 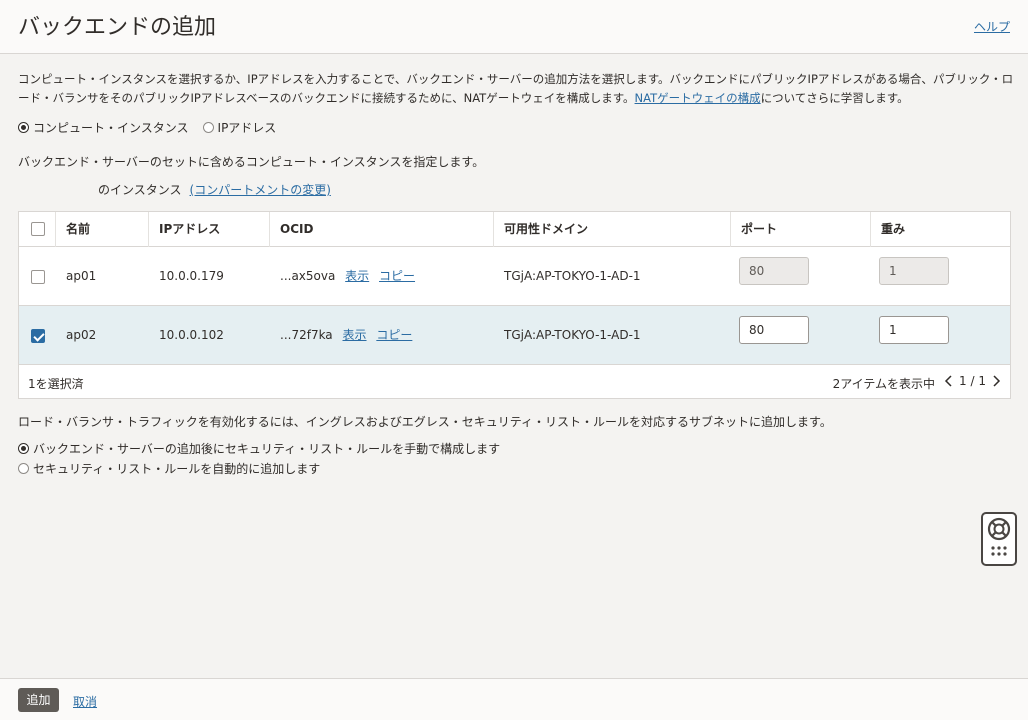 What do you see at coordinates (698, 98) in the screenshot?
I see `nat-gateway-link: NATゲートウェイの構成` at bounding box center [698, 98].